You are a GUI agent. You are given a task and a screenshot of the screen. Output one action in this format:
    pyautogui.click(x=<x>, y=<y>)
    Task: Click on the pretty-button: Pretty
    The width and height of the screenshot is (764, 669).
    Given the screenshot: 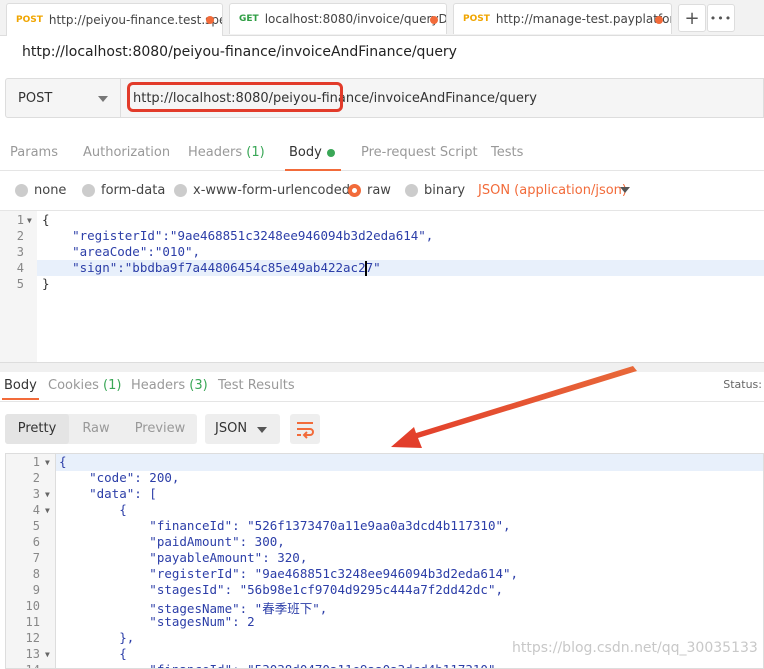 What is the action you would take?
    pyautogui.click(x=37, y=429)
    